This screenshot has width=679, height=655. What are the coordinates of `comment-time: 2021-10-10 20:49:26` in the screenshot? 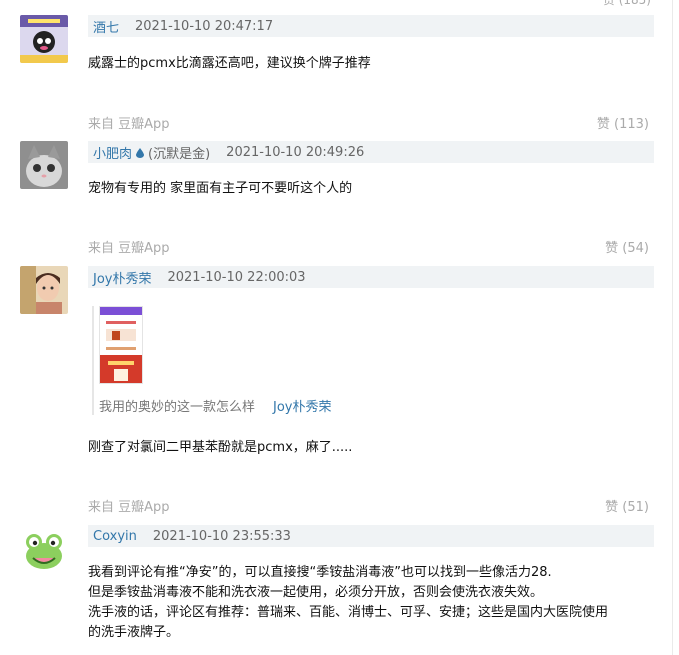 It's located at (295, 152).